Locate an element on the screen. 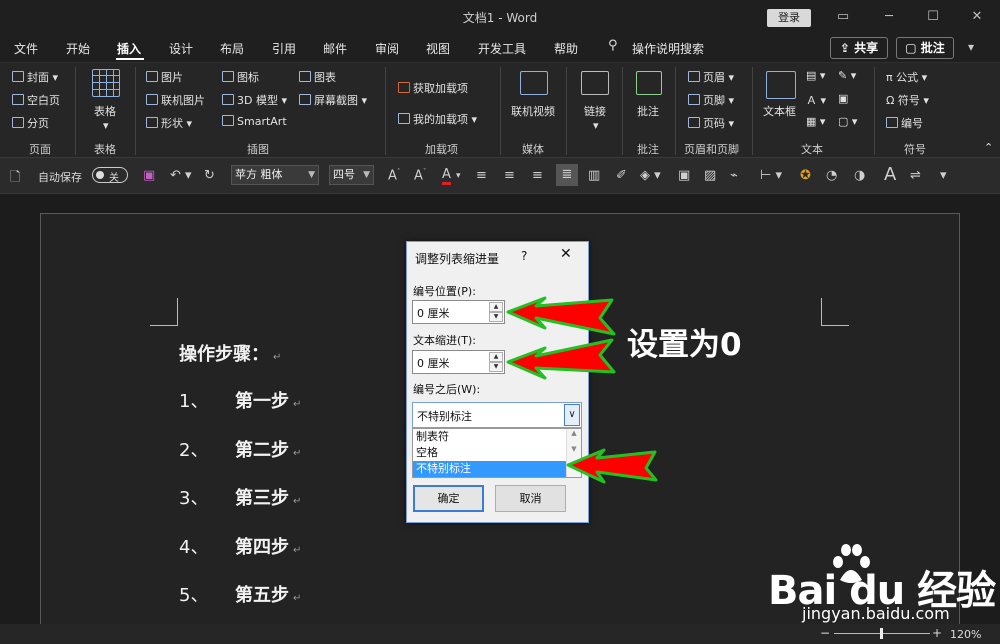  pictures-button: 图片 is located at coordinates (164, 77).